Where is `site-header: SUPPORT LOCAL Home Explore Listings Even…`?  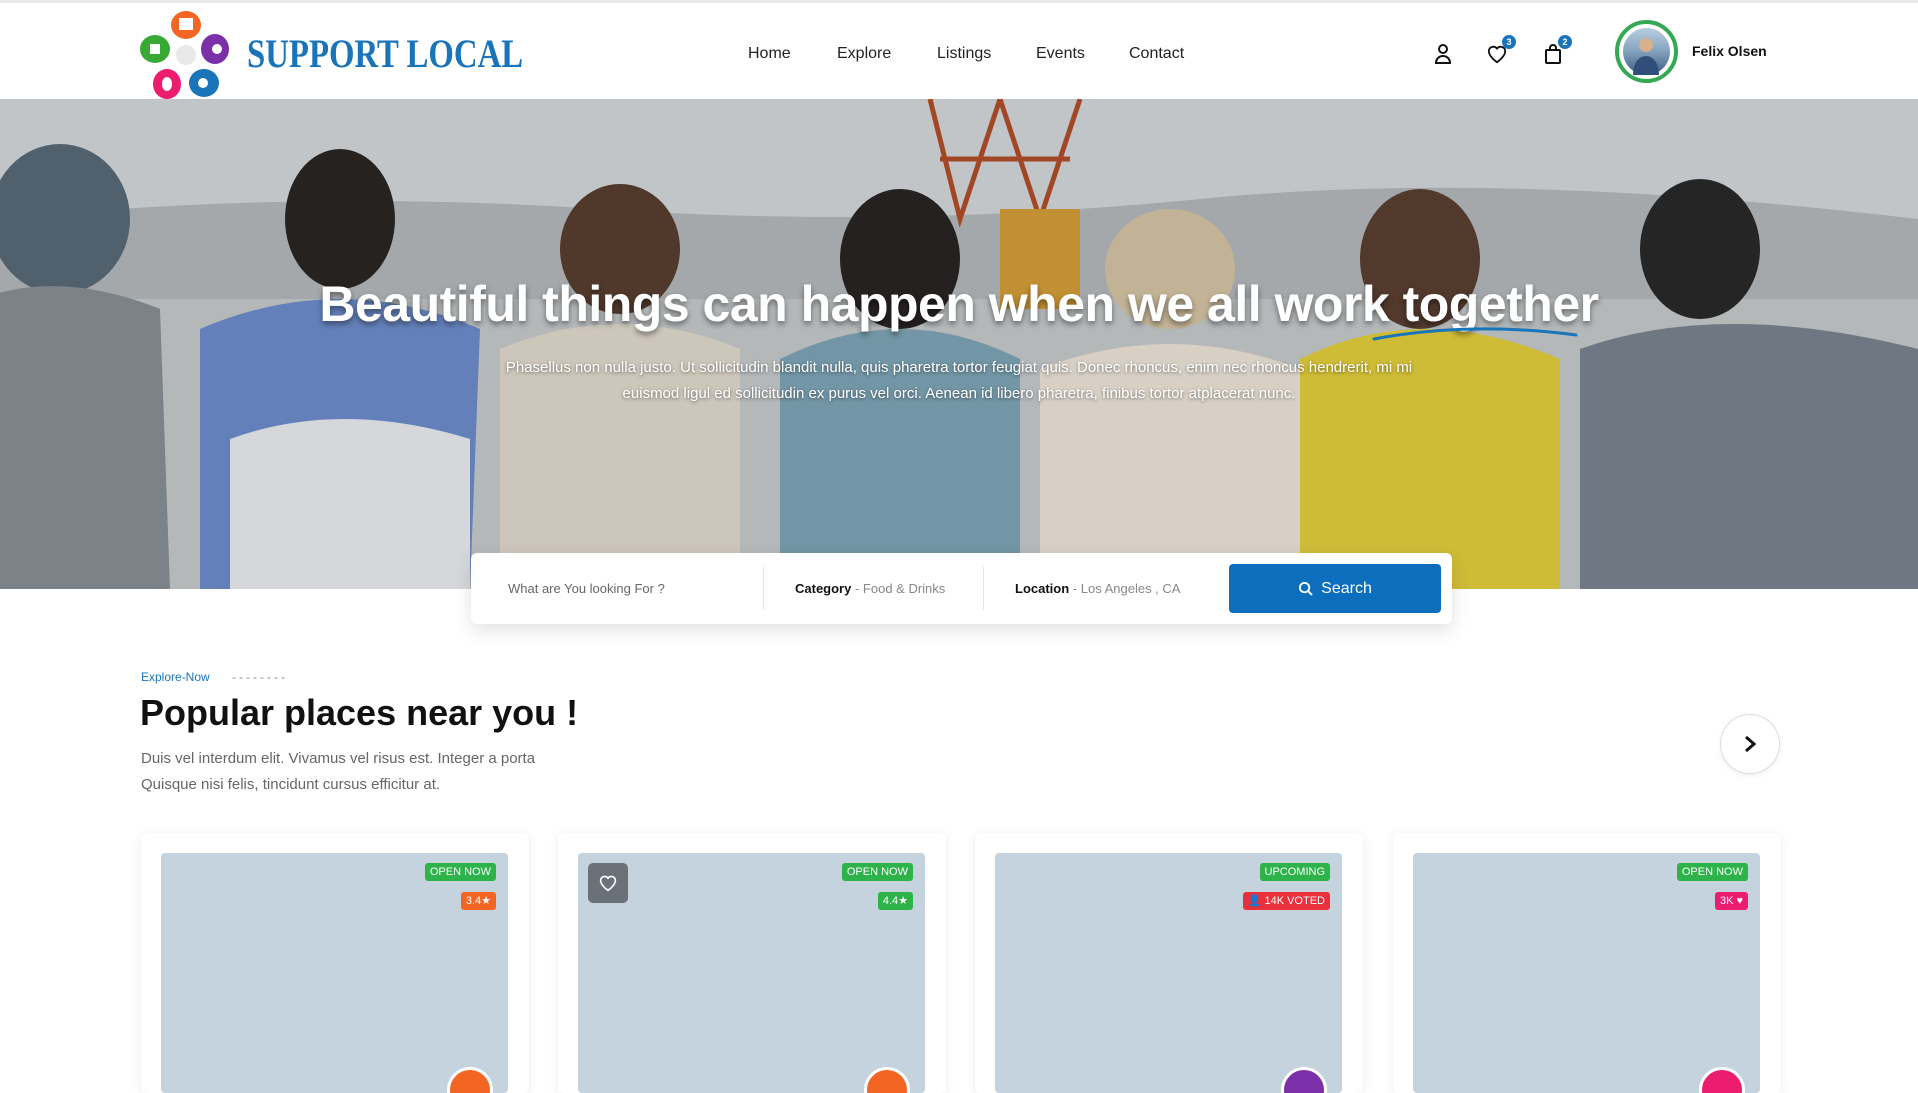 site-header: SUPPORT LOCAL Home Explore Listings Even… is located at coordinates (959, 49).